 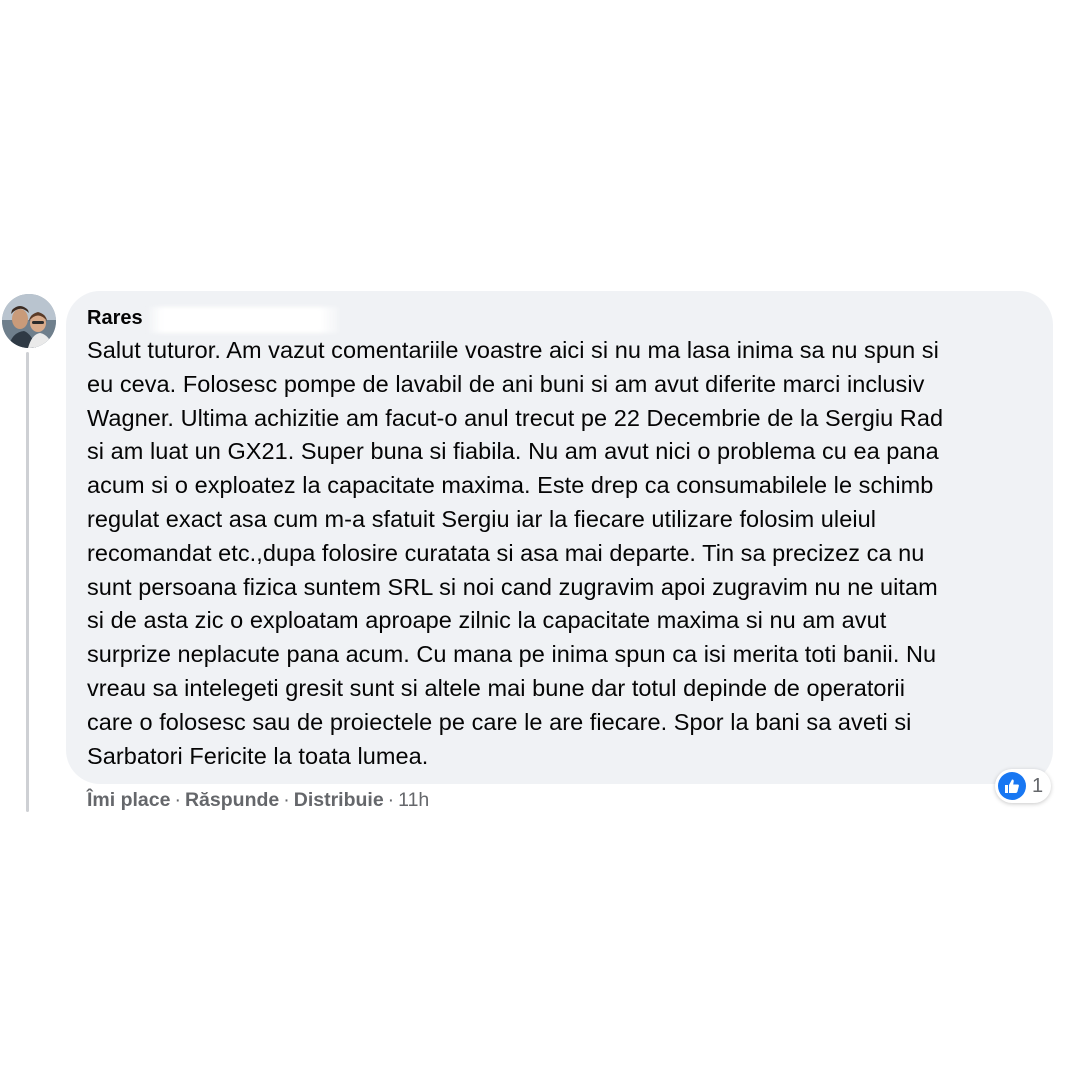 I want to click on thumbs-up-icon, so click(x=1012, y=786).